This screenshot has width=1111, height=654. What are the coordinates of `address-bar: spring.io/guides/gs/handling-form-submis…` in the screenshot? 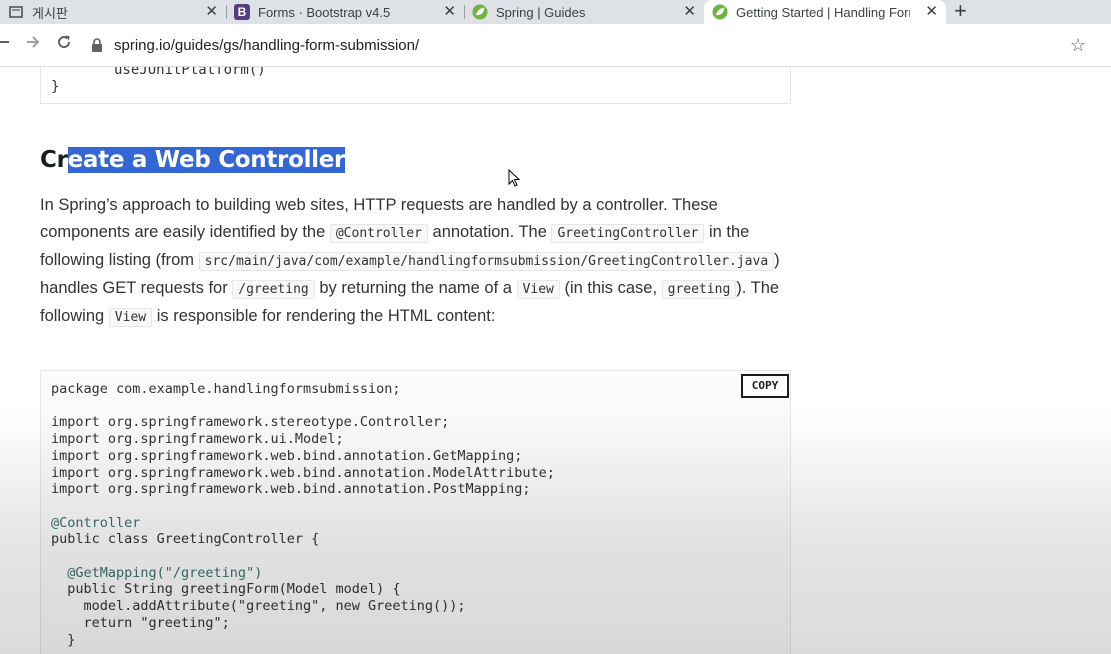 It's located at (592, 45).